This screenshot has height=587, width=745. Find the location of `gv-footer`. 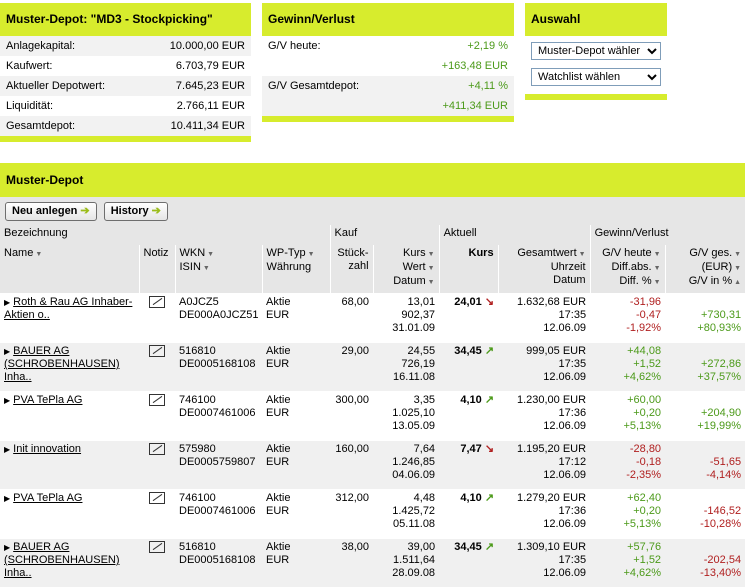

gv-footer is located at coordinates (388, 119).